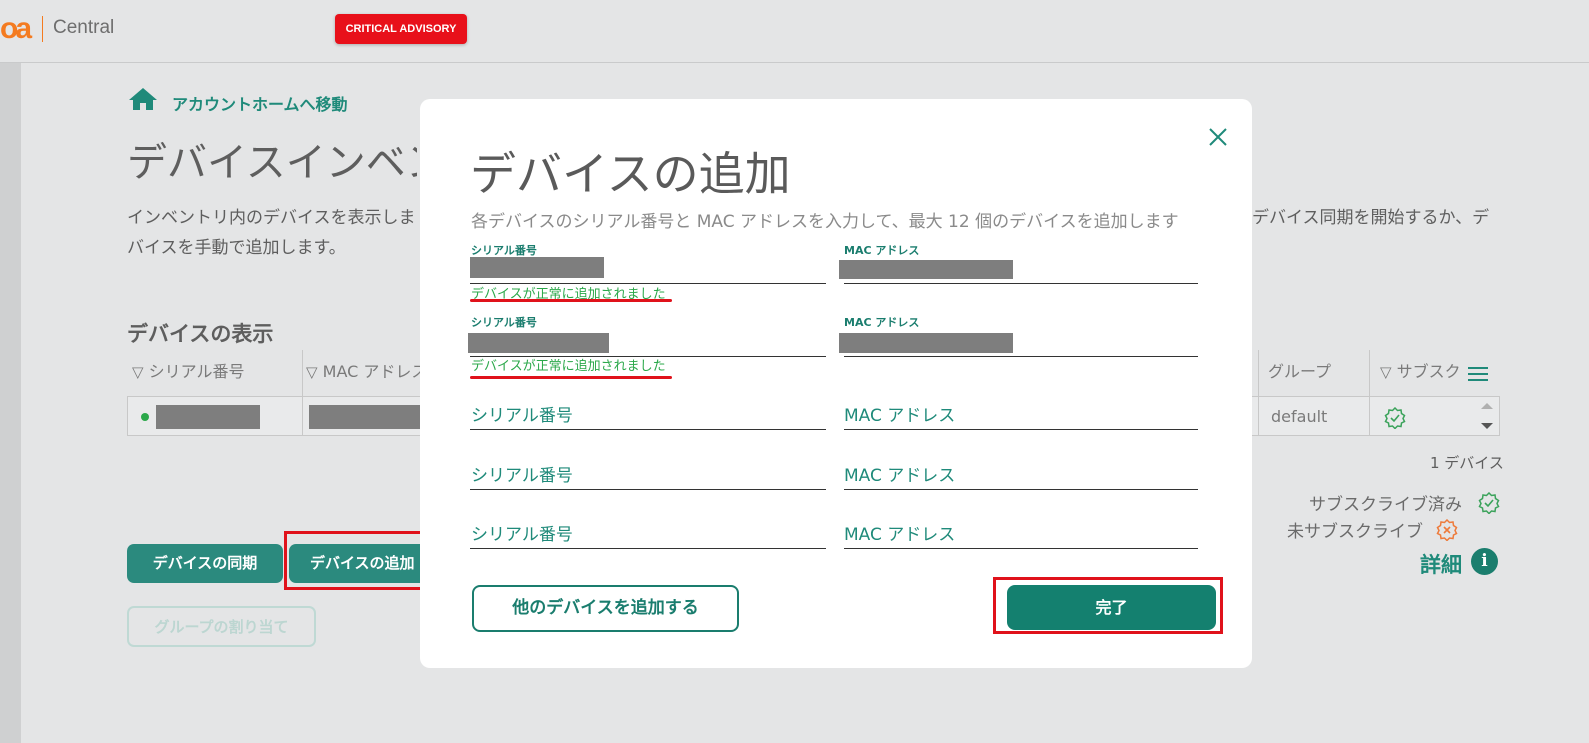 This screenshot has width=1589, height=743. What do you see at coordinates (1467, 463) in the screenshot?
I see `device-count: 1 デバイス` at bounding box center [1467, 463].